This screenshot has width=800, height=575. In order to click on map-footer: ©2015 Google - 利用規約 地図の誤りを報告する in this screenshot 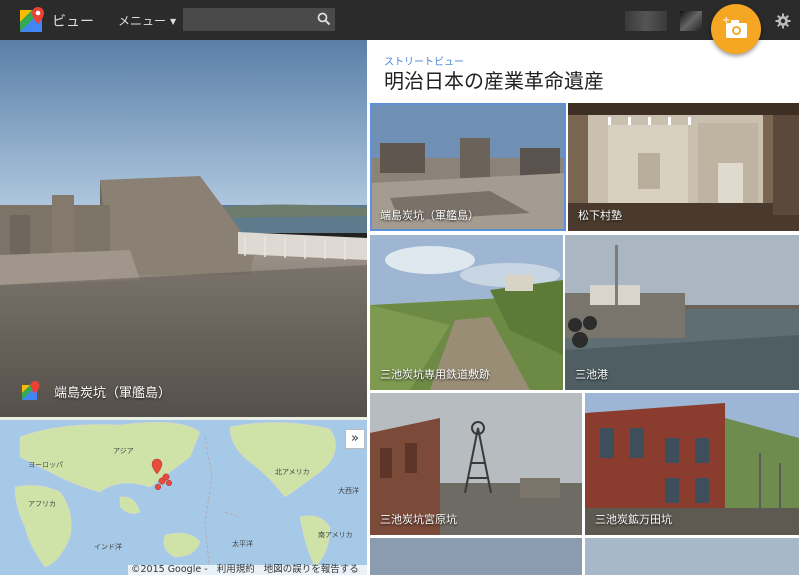, I will do `click(248, 570)`.